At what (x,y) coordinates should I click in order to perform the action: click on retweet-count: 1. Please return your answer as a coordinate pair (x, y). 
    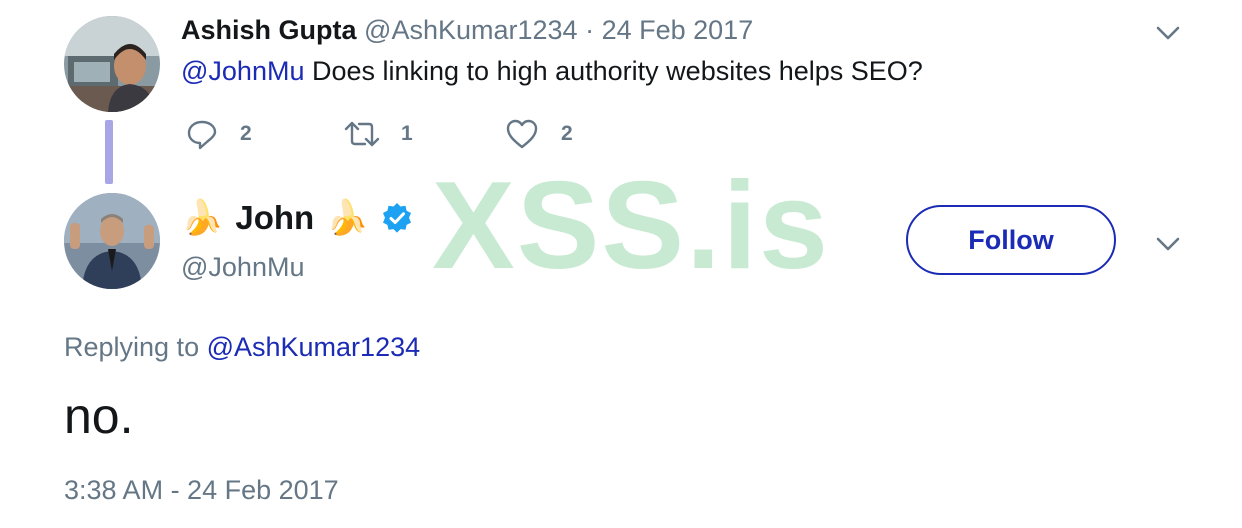
    Looking at the image, I should click on (407, 133).